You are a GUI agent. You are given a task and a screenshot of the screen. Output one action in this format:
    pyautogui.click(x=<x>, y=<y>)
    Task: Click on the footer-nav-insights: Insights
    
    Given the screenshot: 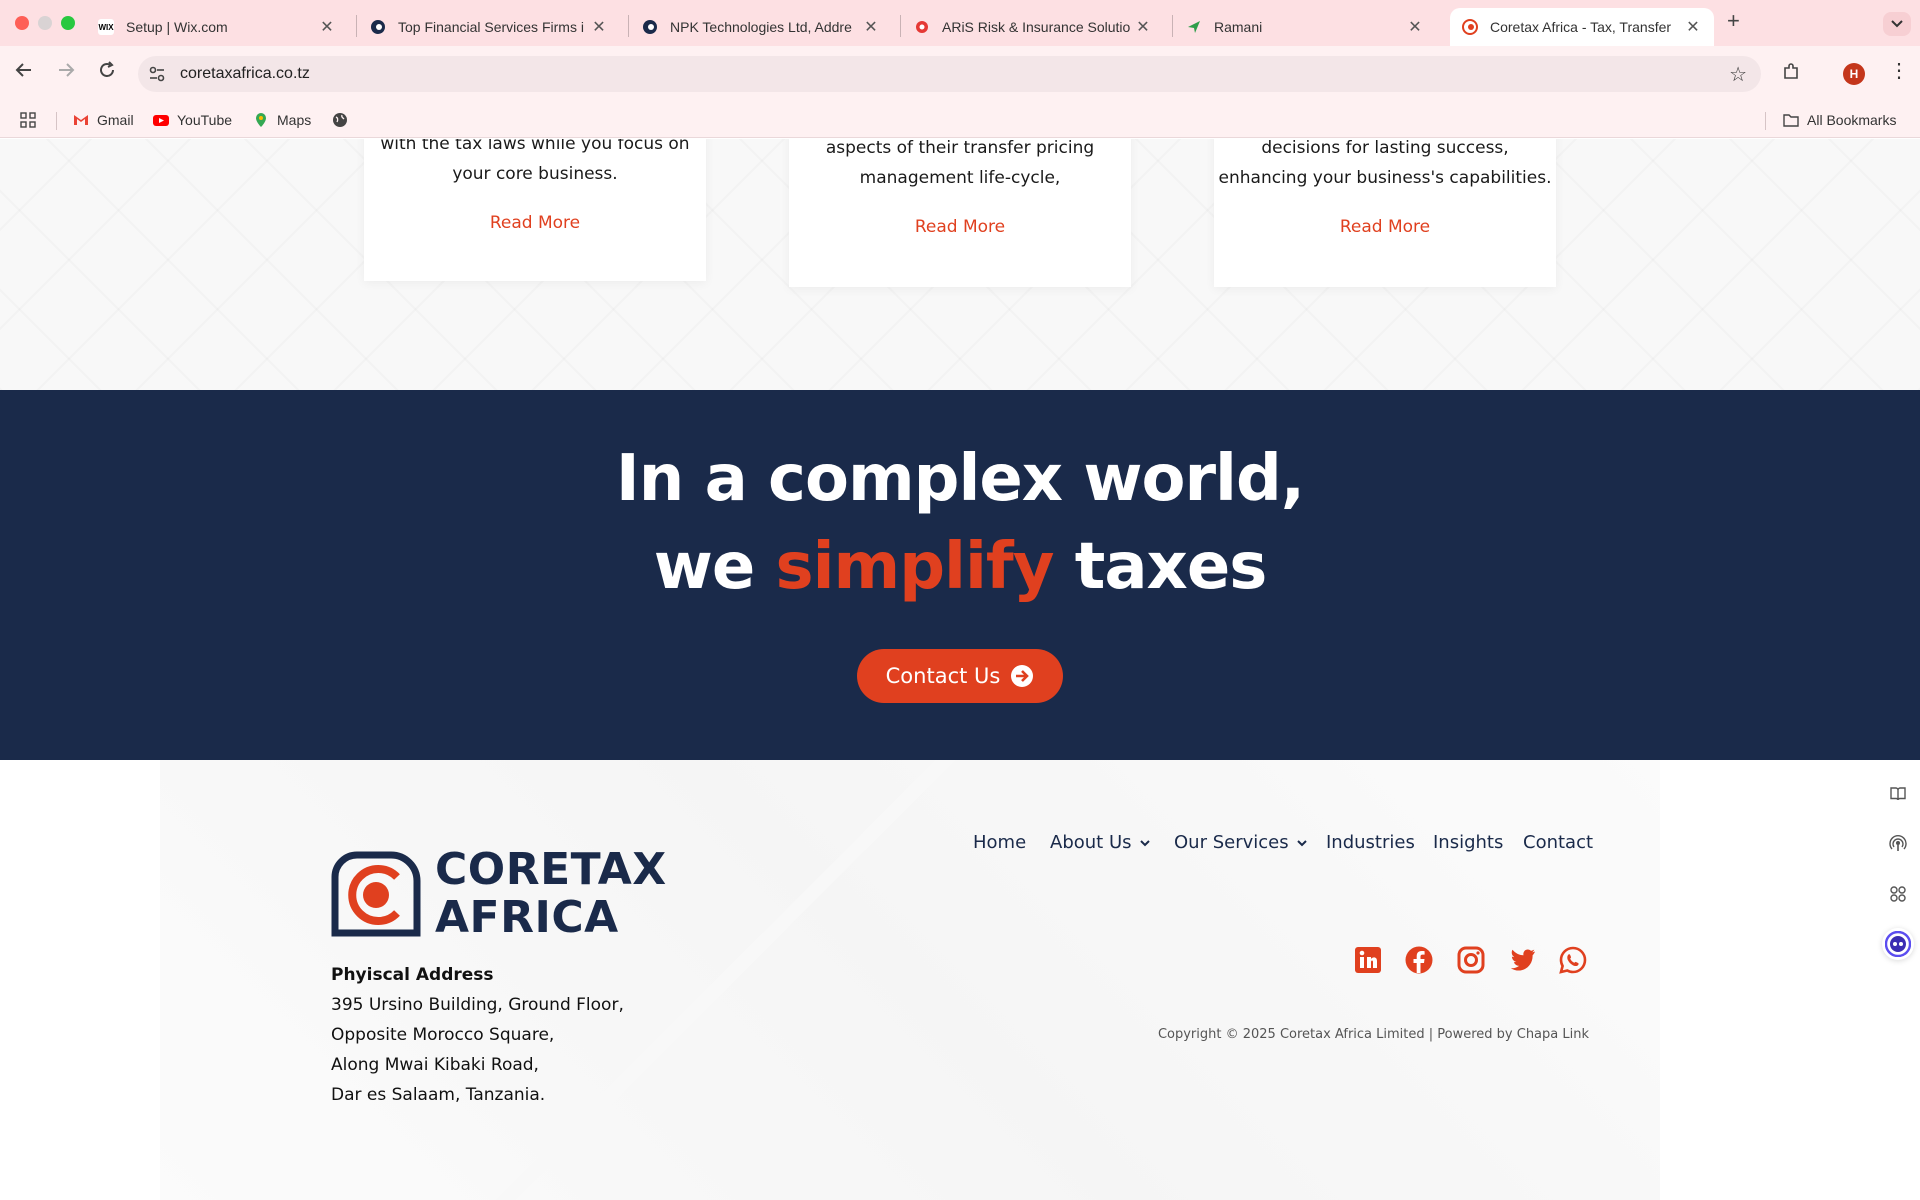 What is the action you would take?
    pyautogui.click(x=1468, y=842)
    